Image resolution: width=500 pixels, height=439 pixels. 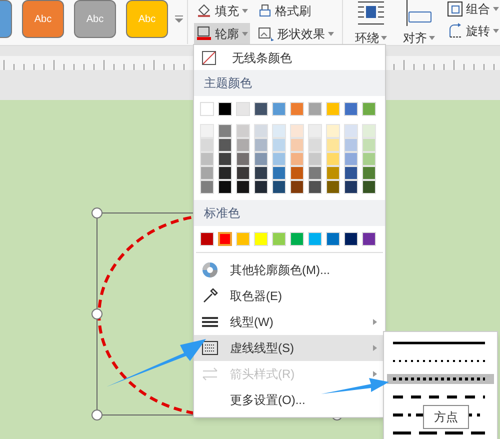 I want to click on menu-item: 取色器(E), so click(x=289, y=296).